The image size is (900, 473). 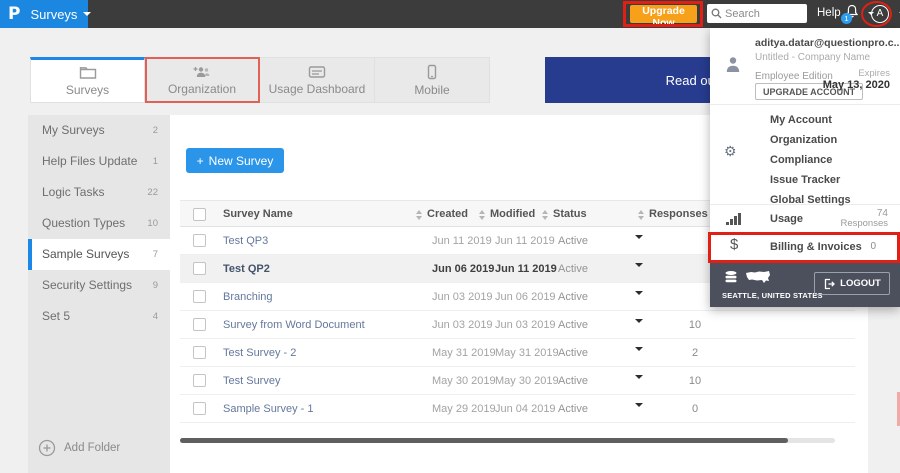 What do you see at coordinates (99, 161) in the screenshot?
I see `sidebar-item-help-files-update: Help Files Update 1` at bounding box center [99, 161].